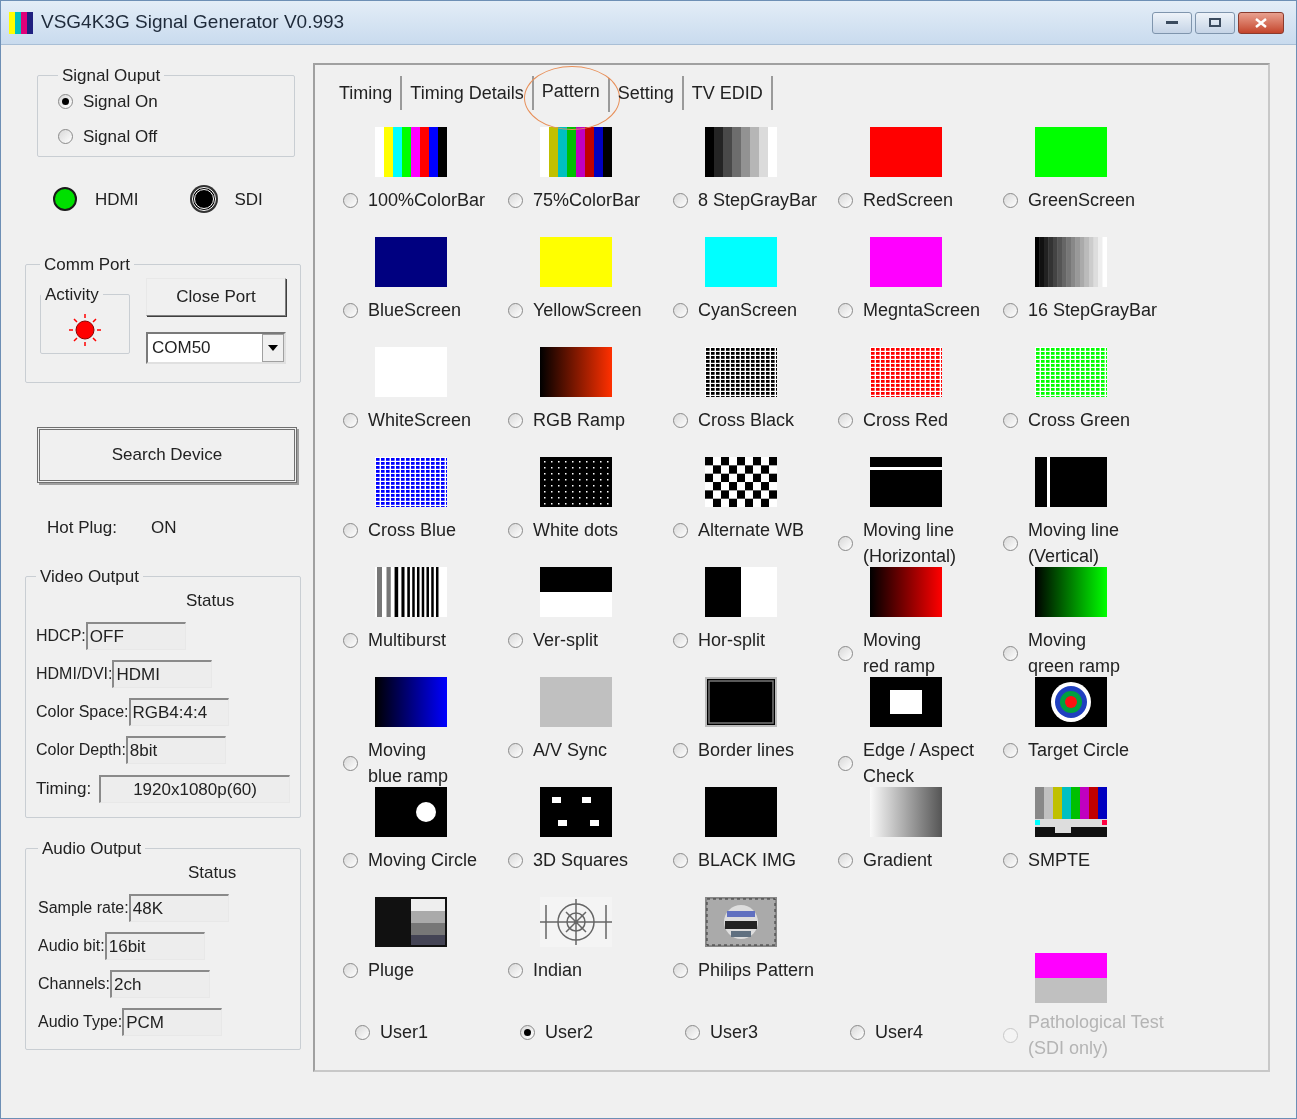 The image size is (1297, 1119). Describe the element at coordinates (556, 1032) in the screenshot. I see `pattern-option: User2` at that location.